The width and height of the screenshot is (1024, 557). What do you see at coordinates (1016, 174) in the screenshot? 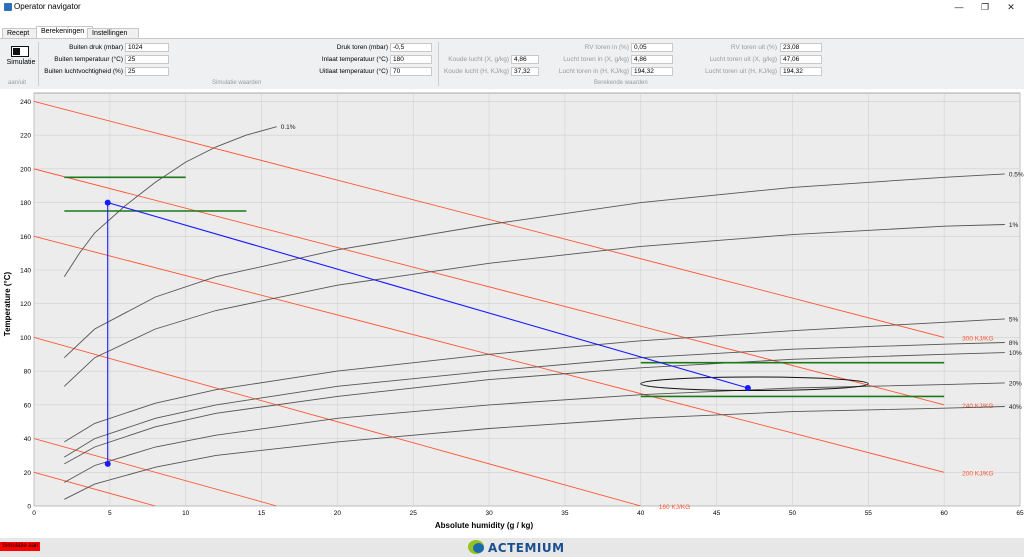
I see `rh-curve-label: 0.5%` at bounding box center [1016, 174].